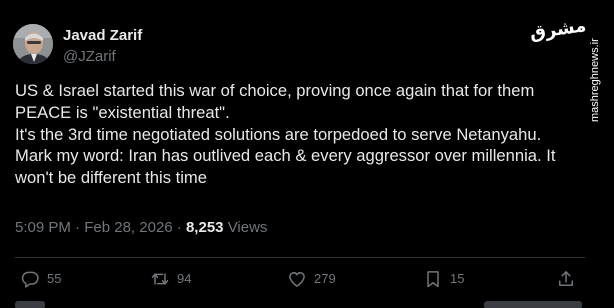  I want to click on action-bar: 55 94 279 15, so click(307, 279).